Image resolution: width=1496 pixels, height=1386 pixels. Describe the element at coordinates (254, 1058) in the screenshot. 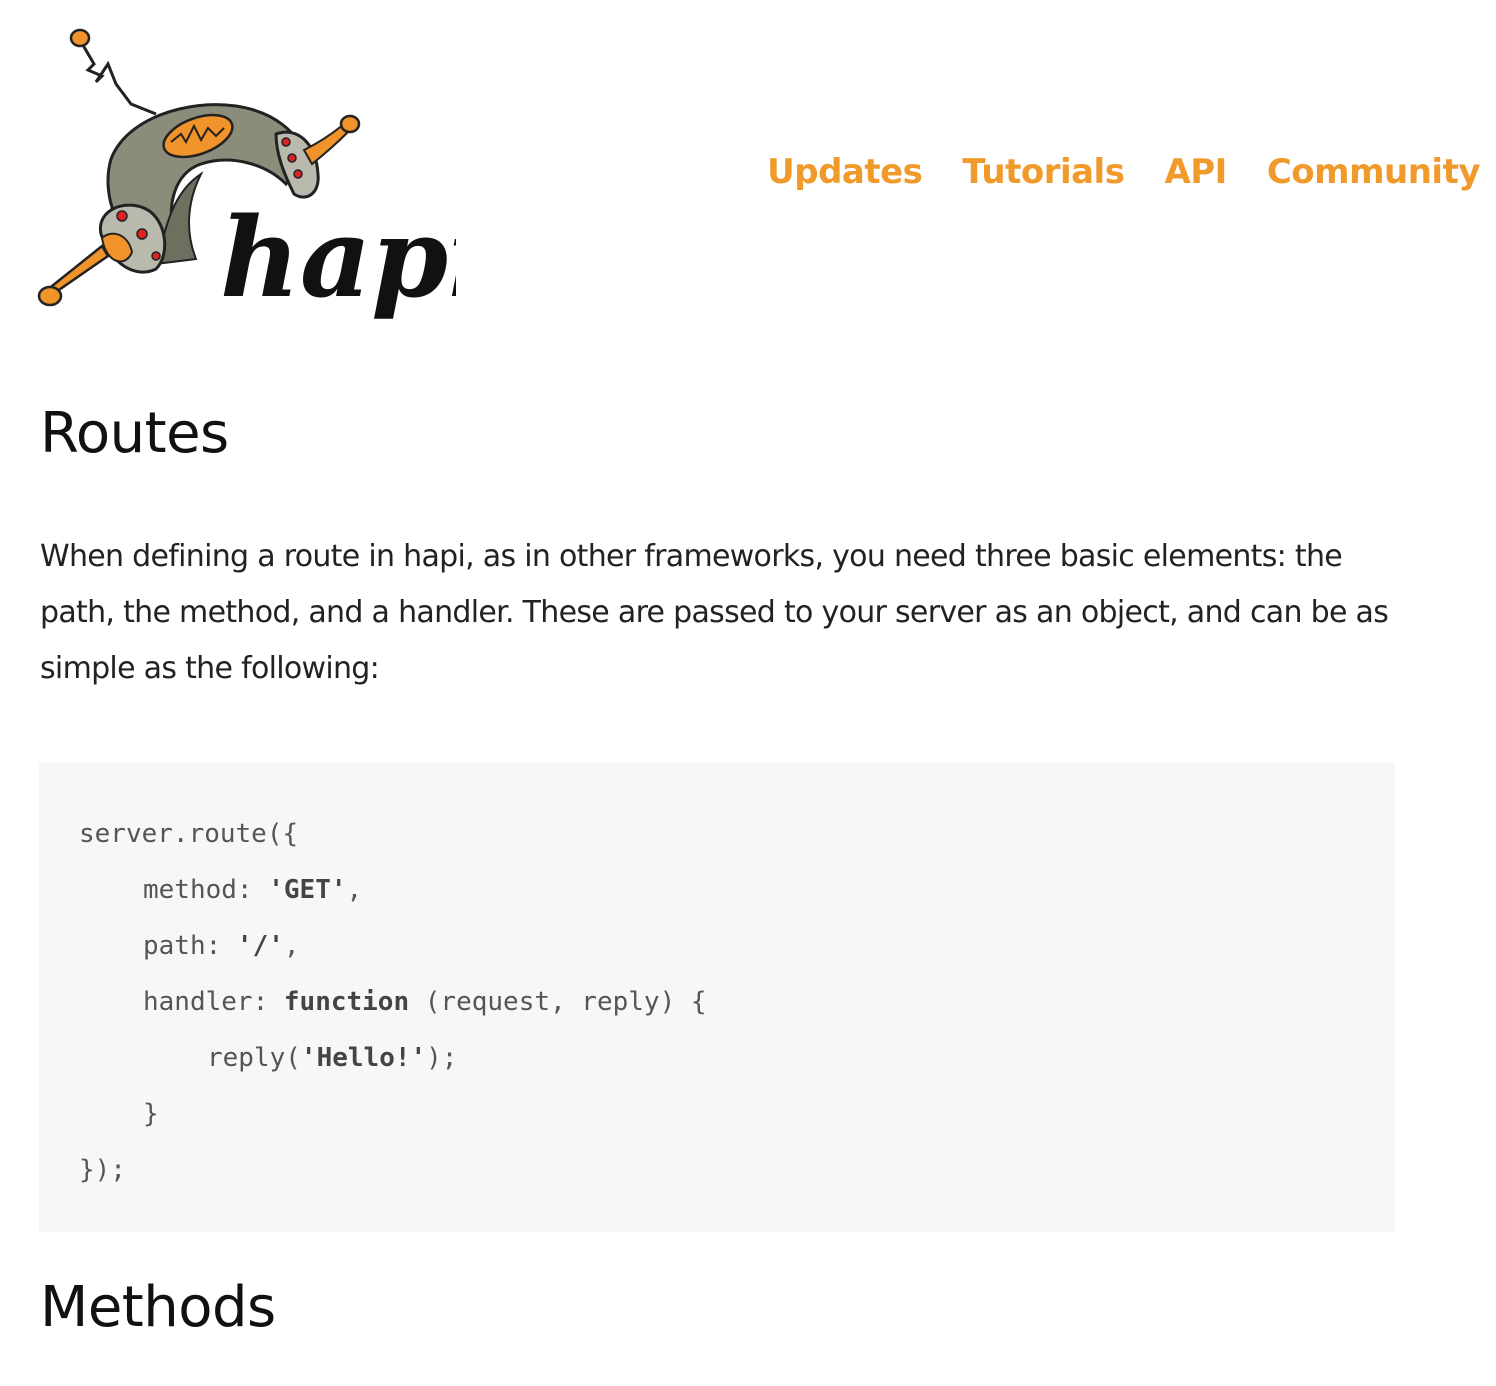

I see `code-call: reply(` at that location.